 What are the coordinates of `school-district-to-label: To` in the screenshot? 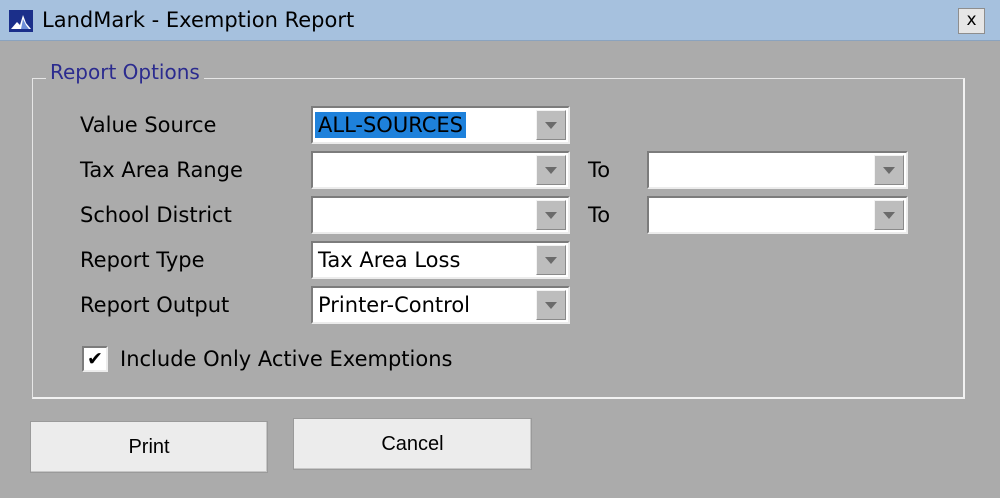 It's located at (599, 215).